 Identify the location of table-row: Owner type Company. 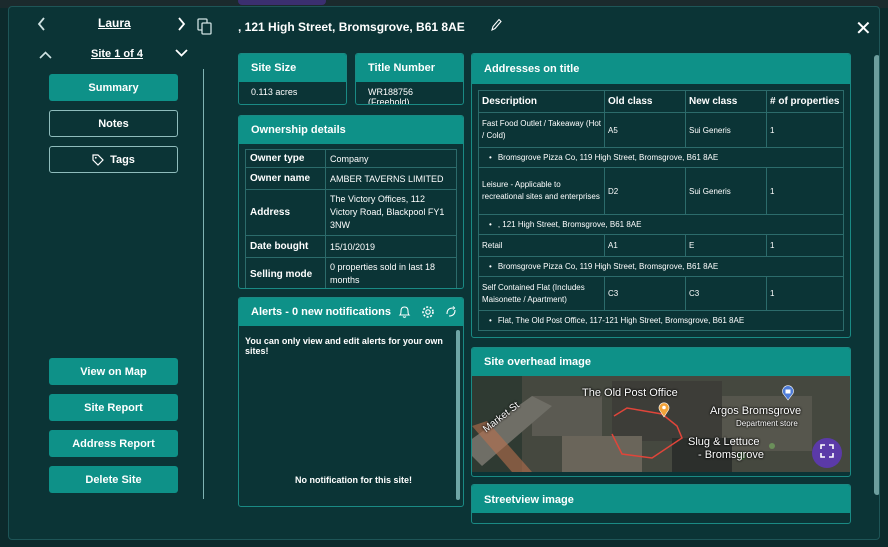
(351, 158).